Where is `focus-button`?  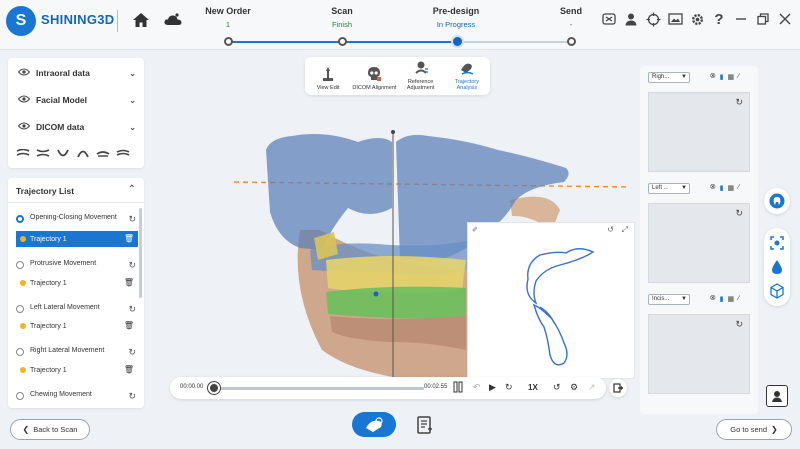 focus-button is located at coordinates (777, 243).